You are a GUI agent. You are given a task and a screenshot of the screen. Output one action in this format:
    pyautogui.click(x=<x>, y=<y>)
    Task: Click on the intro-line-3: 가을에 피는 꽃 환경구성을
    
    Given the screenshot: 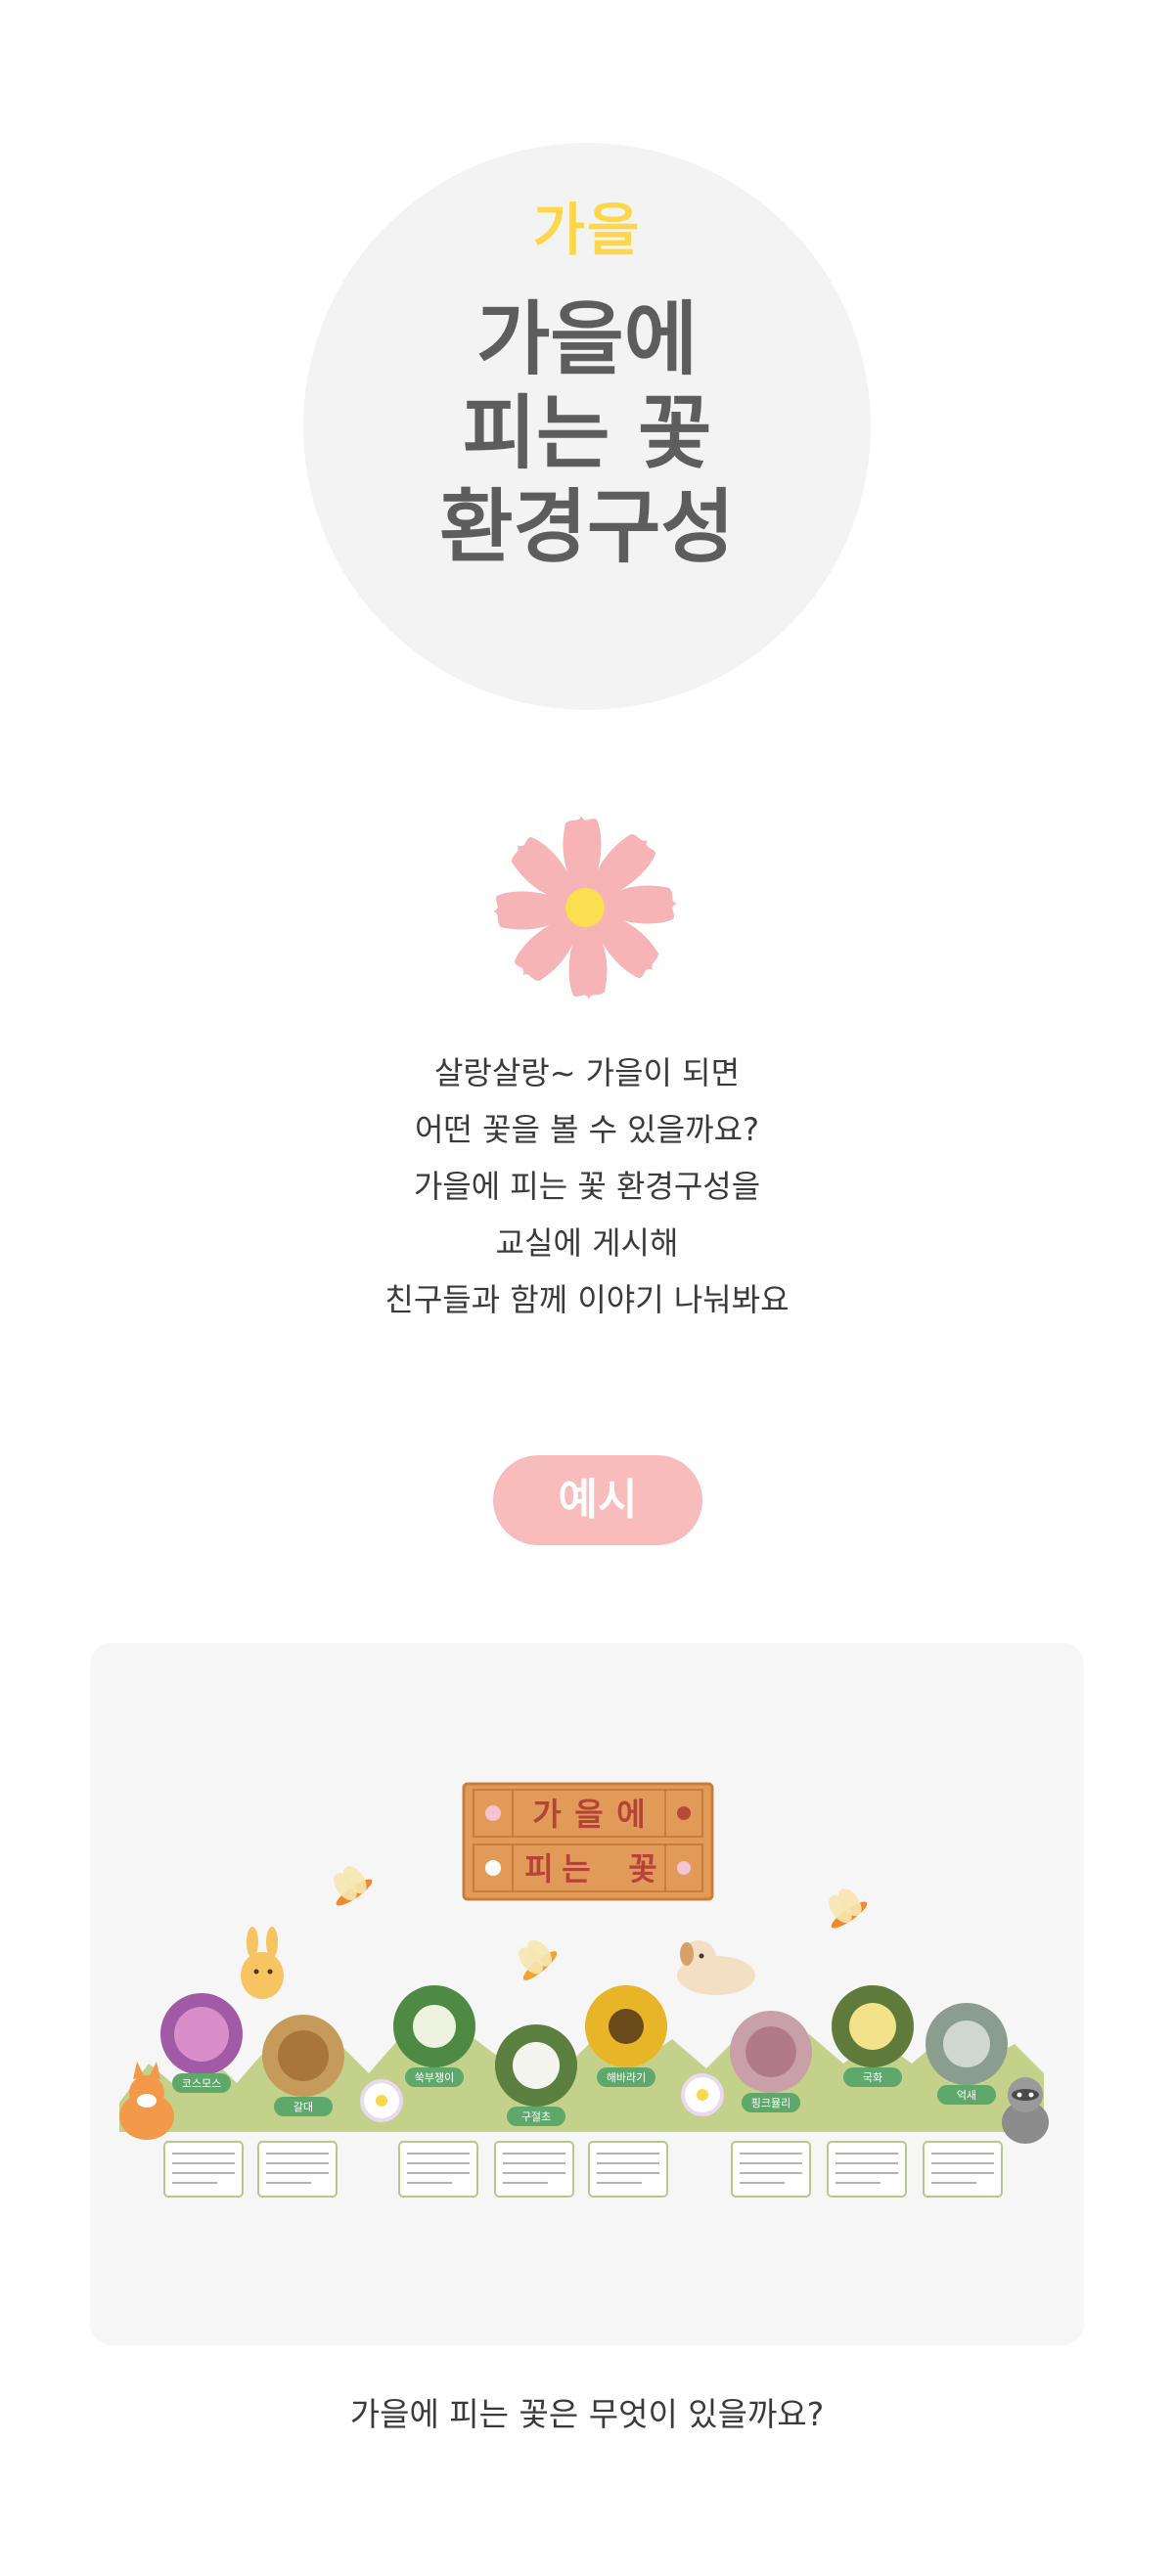 What is the action you would take?
    pyautogui.click(x=587, y=1186)
    